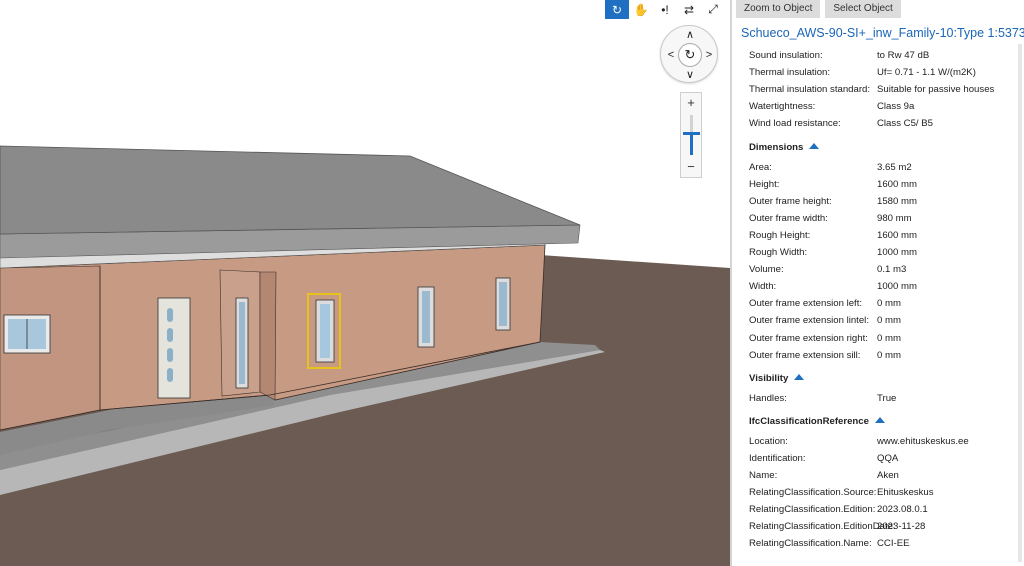 The height and width of the screenshot is (566, 1024). Describe the element at coordinates (887, 398) in the screenshot. I see `property-value: True` at that location.